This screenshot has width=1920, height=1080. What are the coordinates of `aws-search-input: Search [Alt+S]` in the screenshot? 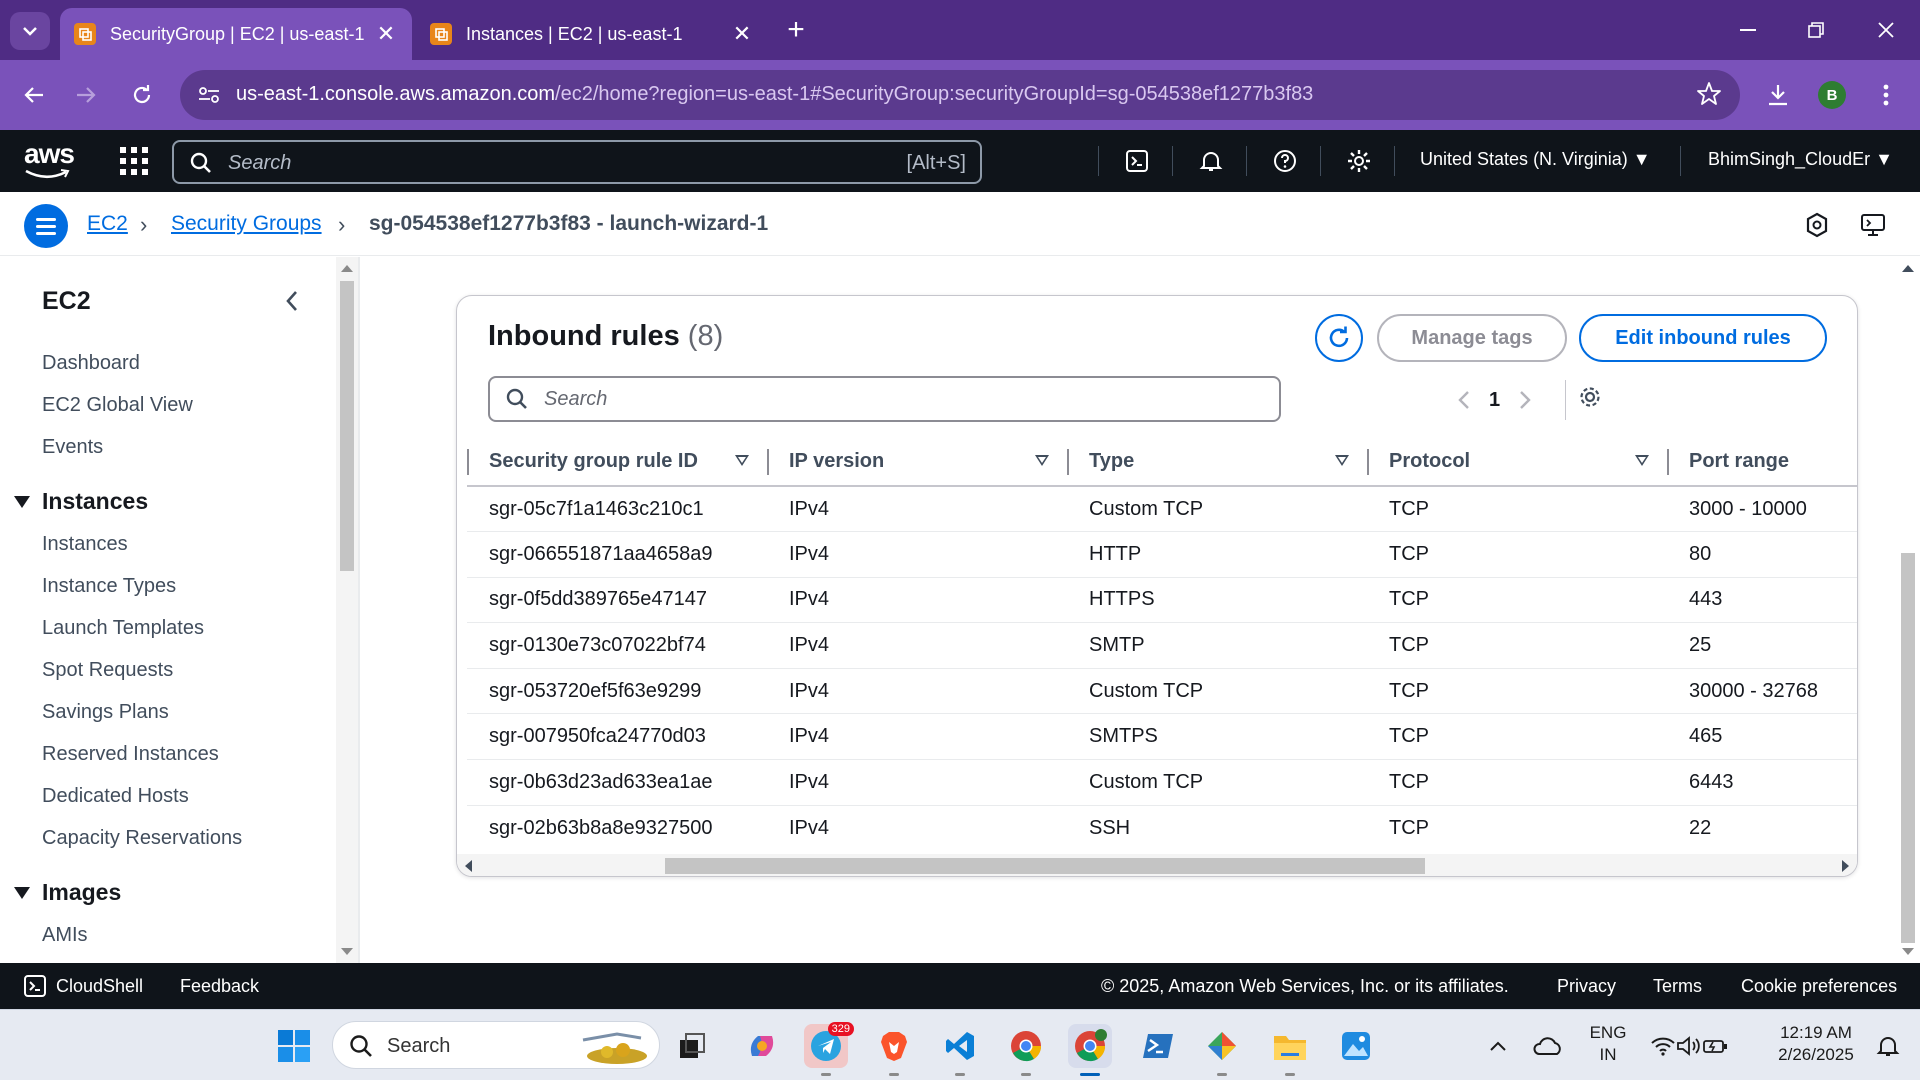 It's located at (577, 162).